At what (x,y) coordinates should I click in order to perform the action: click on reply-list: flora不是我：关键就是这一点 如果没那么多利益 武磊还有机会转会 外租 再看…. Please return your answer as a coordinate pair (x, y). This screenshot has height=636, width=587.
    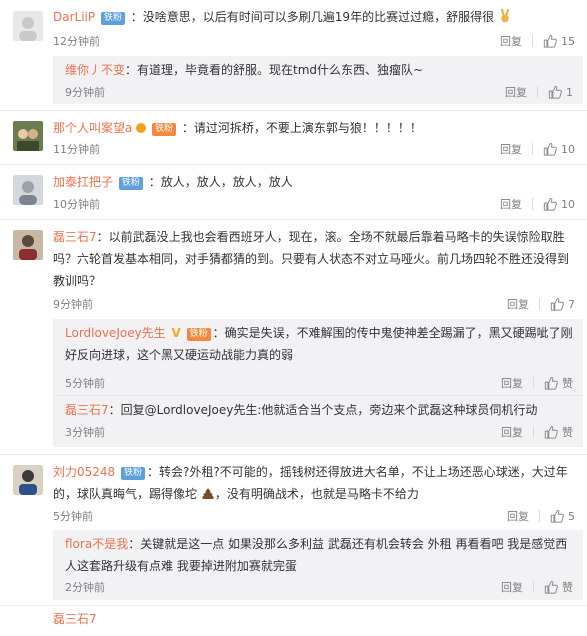
    Looking at the image, I should click on (318, 565).